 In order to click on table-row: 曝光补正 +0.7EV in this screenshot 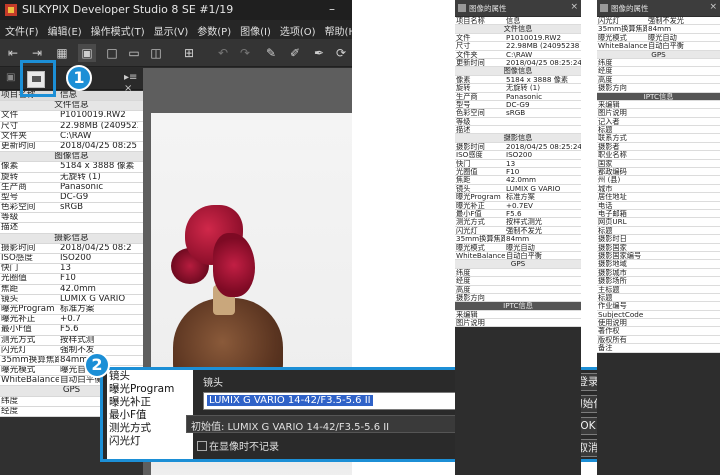, I will do `click(518, 206)`.